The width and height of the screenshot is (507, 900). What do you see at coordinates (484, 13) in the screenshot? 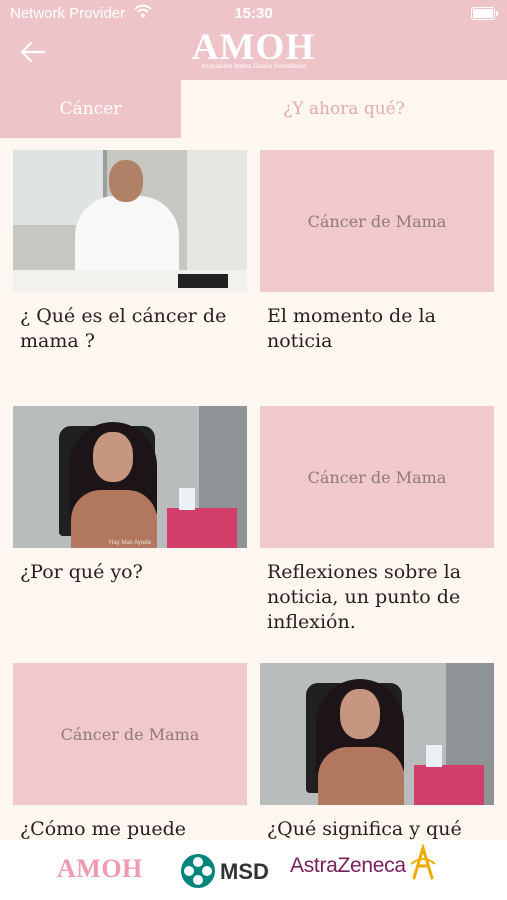
I see `battery-icon` at bounding box center [484, 13].